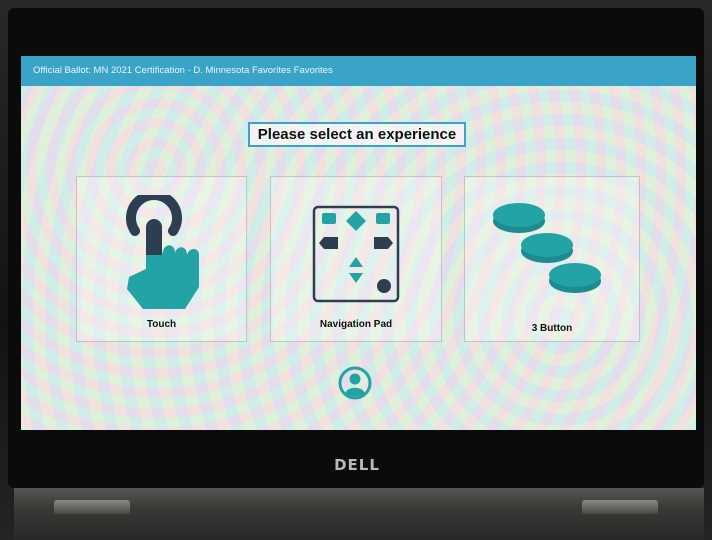 This screenshot has width=712, height=540. What do you see at coordinates (162, 252) in the screenshot?
I see `touch-hand-icon` at bounding box center [162, 252].